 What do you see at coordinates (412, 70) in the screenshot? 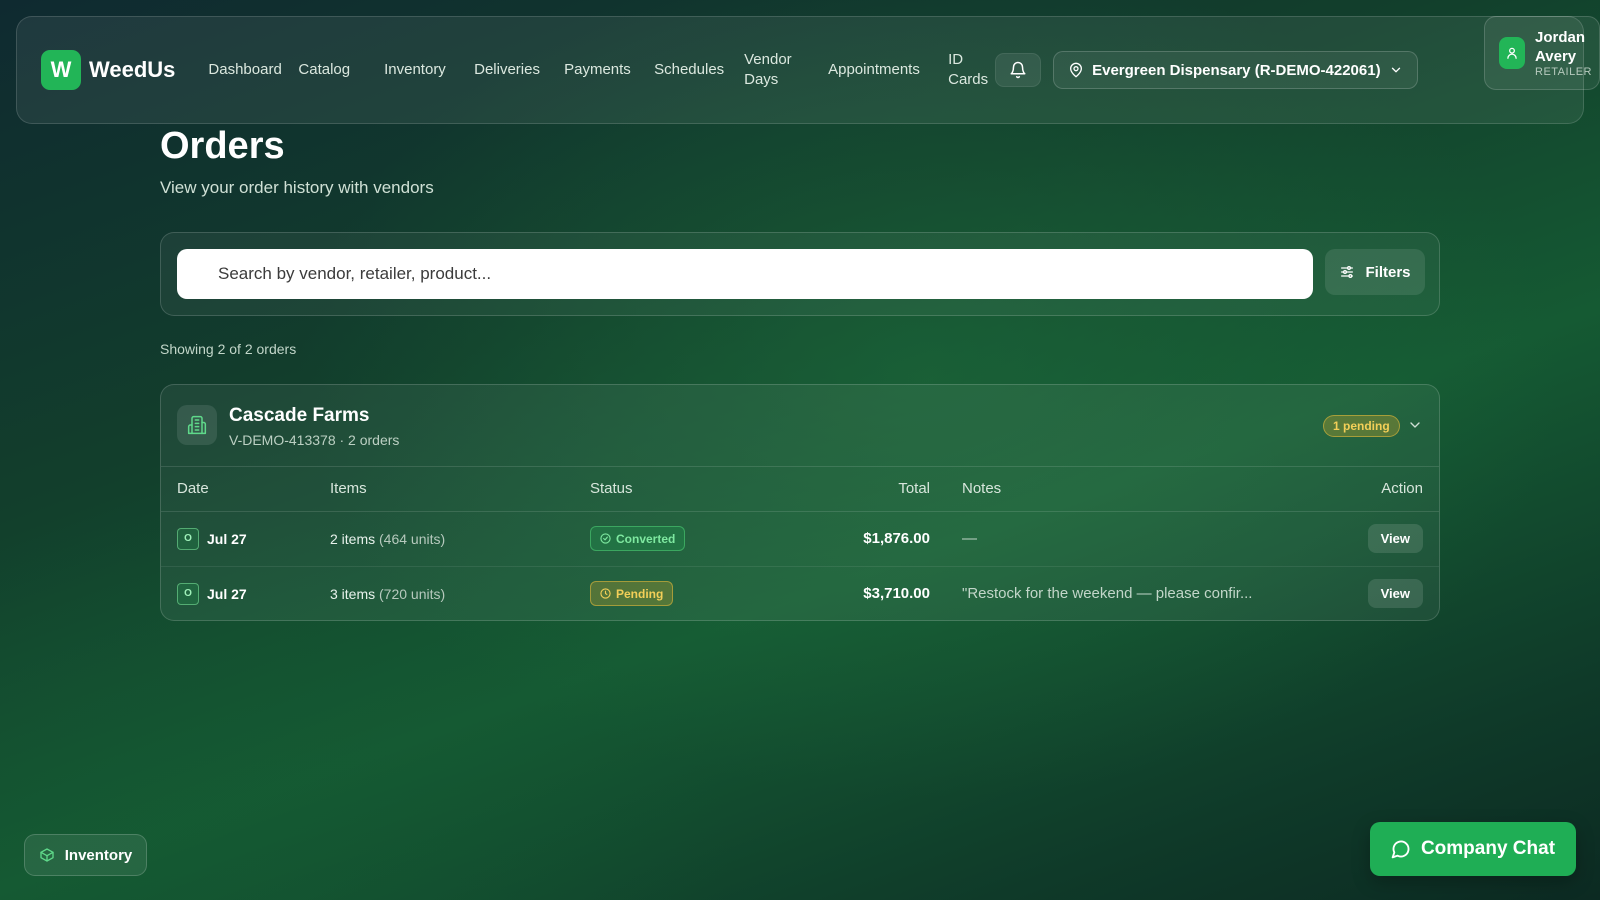
I see `nav-item-inventory: Inventory` at bounding box center [412, 70].